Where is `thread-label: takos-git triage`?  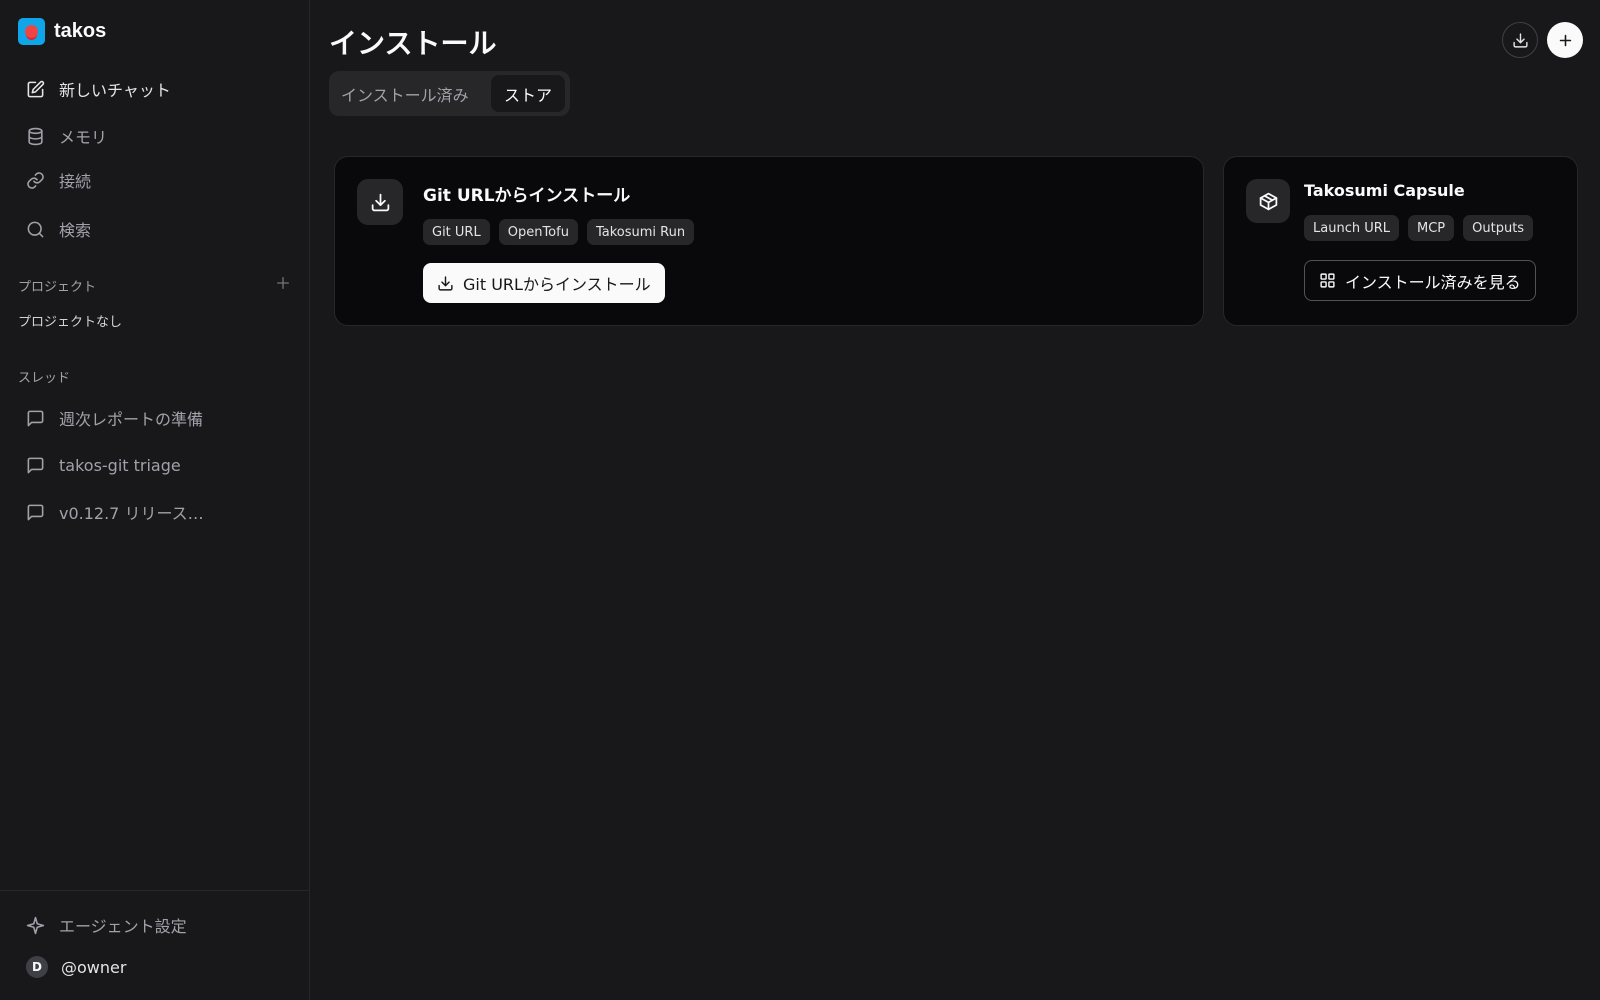
thread-label: takos-git triage is located at coordinates (120, 465).